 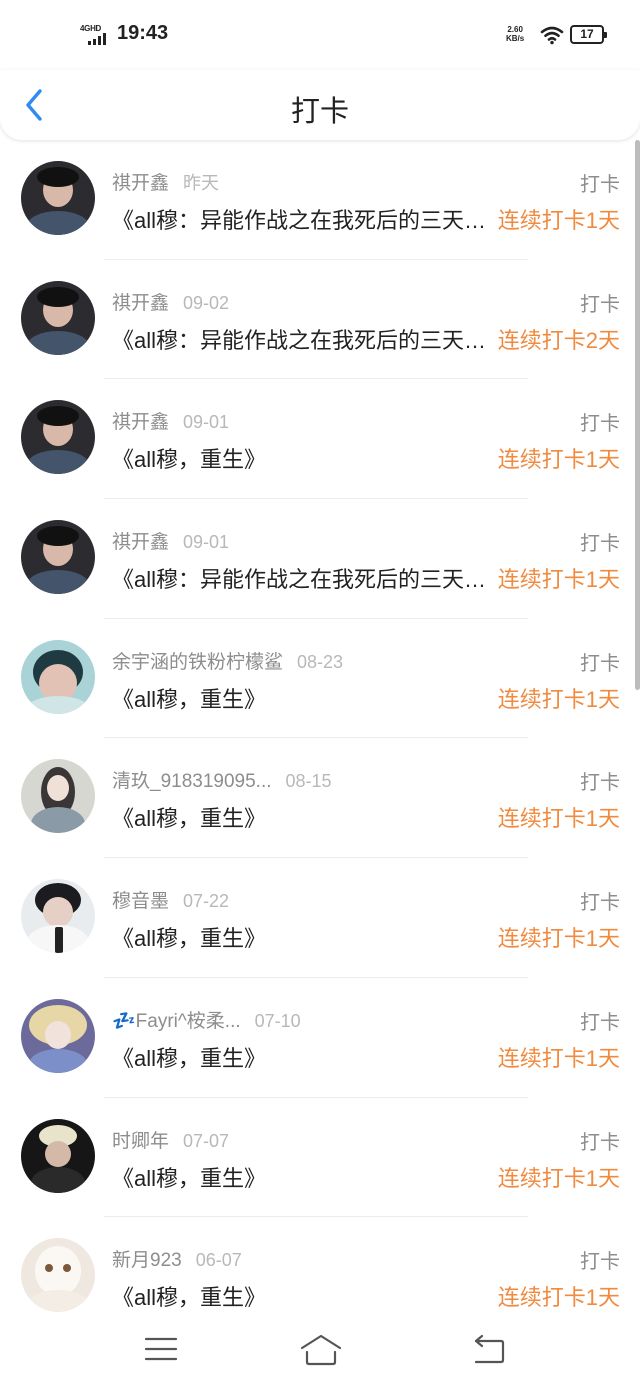 I want to click on system-nav-bar, so click(x=320, y=1352).